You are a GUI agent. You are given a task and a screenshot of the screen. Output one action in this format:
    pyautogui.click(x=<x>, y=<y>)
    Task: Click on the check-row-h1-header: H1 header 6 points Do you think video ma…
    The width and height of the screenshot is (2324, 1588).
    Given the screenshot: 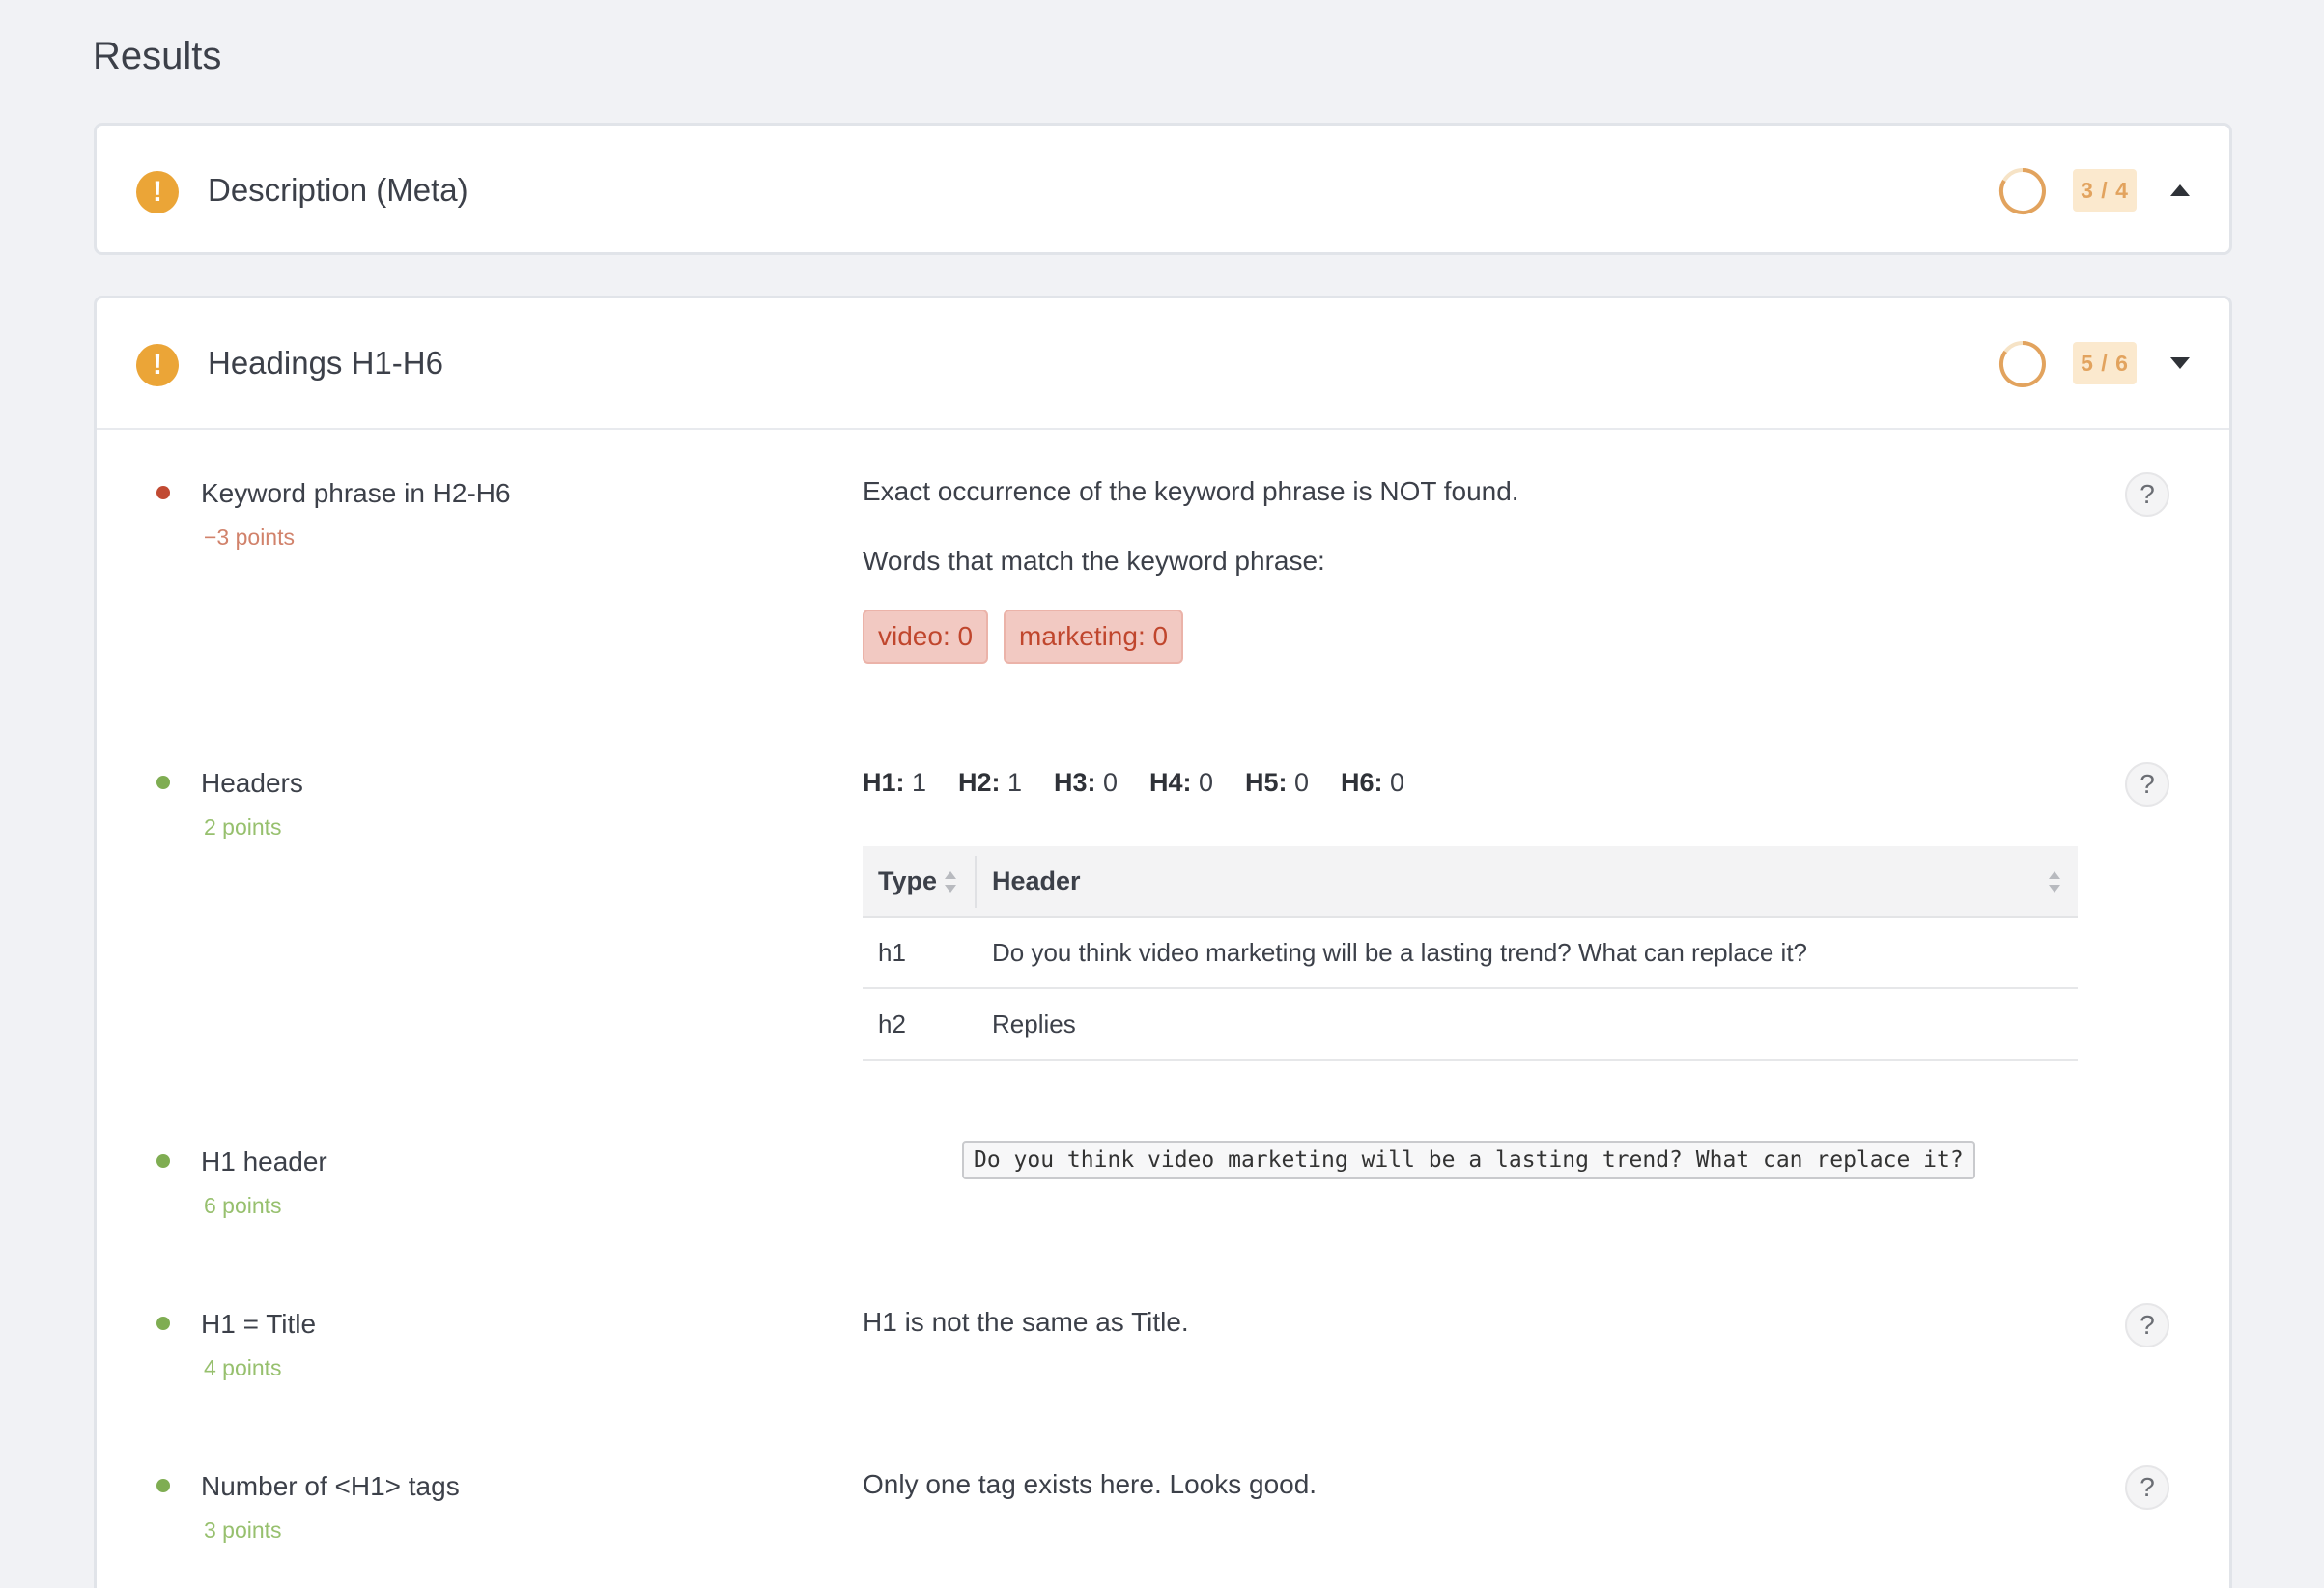 What is the action you would take?
    pyautogui.click(x=1163, y=1194)
    